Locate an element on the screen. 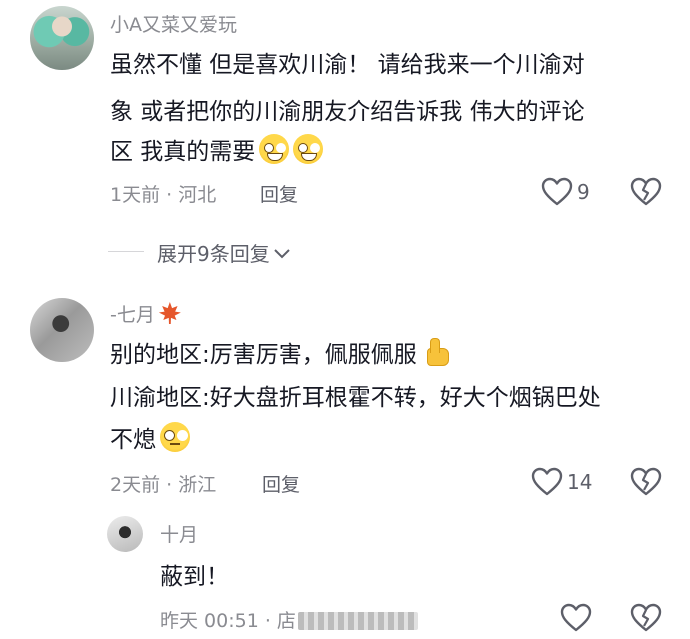 This screenshot has width=690, height=639. comment-username-row: -七月 is located at coordinates (145, 313).